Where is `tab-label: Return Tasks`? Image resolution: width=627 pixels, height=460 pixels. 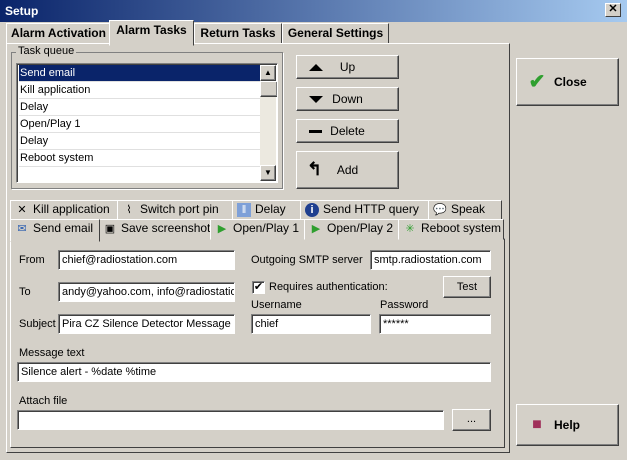
tab-label: Return Tasks is located at coordinates (238, 33).